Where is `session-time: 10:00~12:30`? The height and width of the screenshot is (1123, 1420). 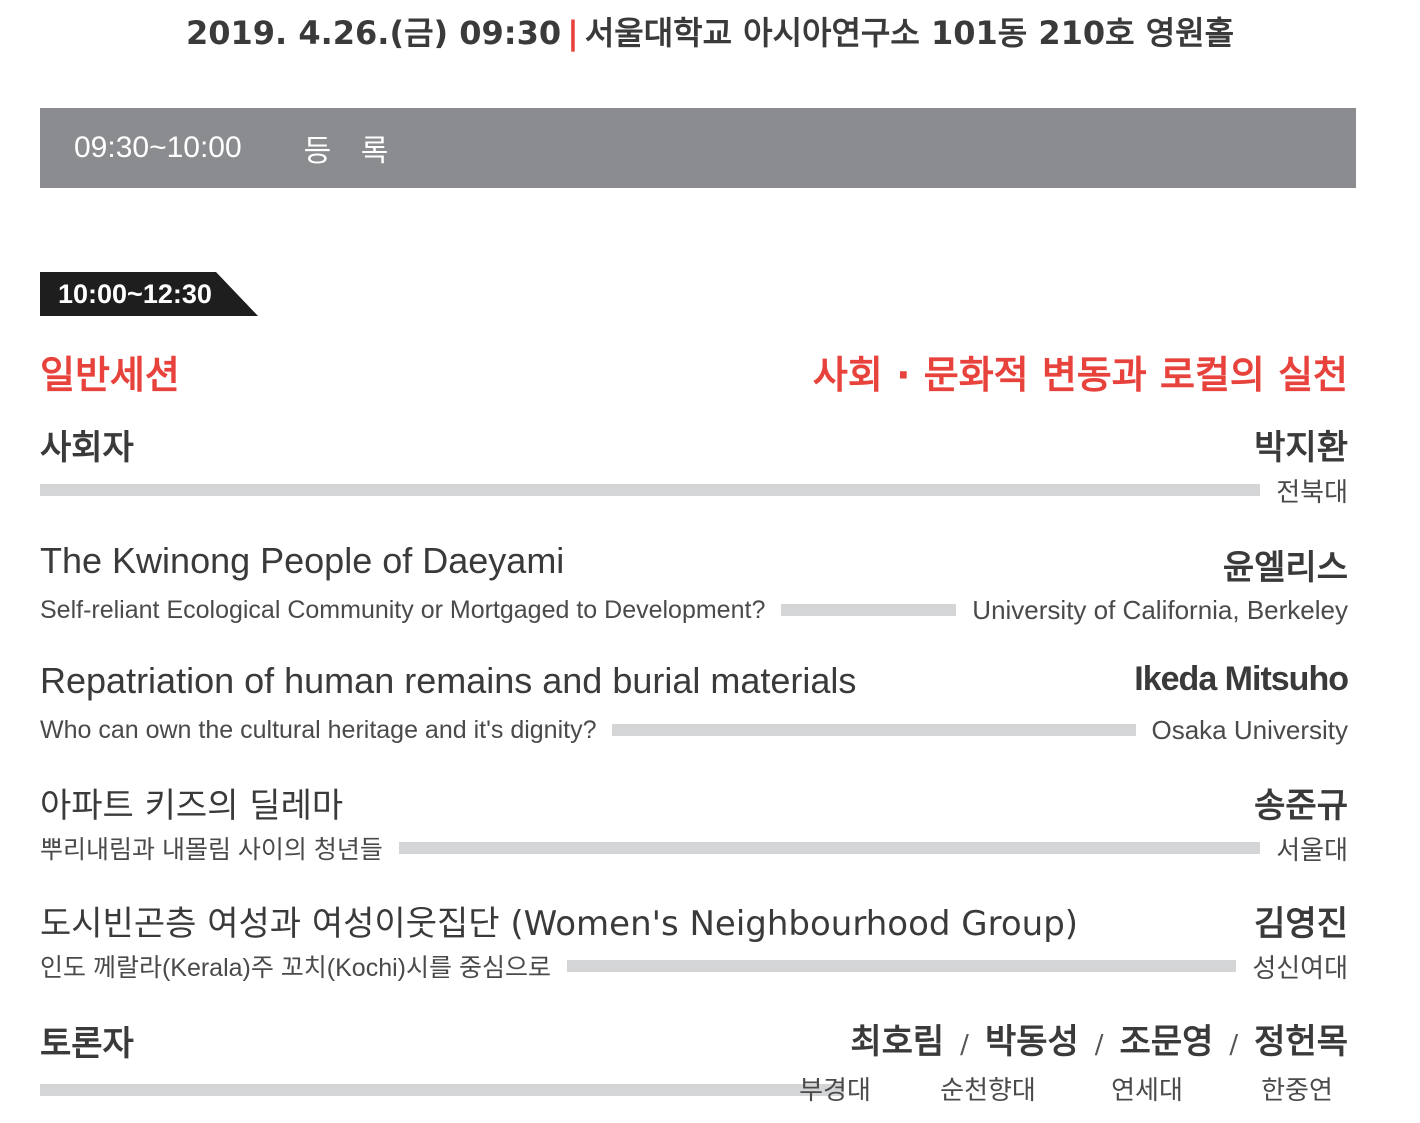 session-time: 10:00~12:30 is located at coordinates (135, 293).